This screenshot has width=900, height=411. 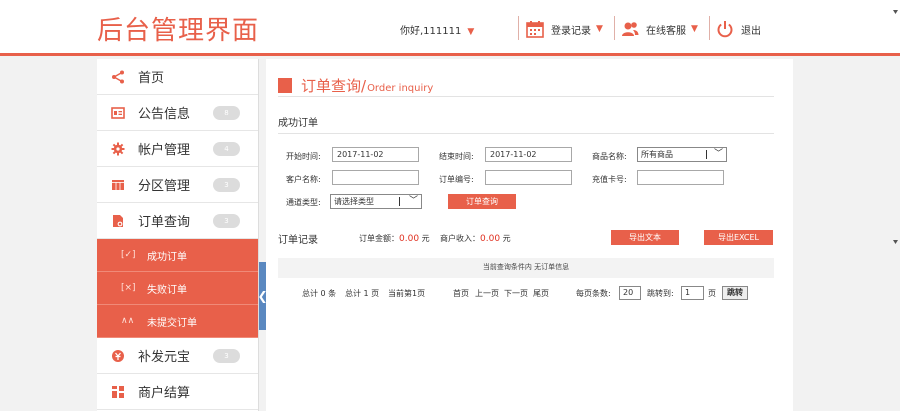 I want to click on greeting-text: 你好,111111, so click(x=431, y=31).